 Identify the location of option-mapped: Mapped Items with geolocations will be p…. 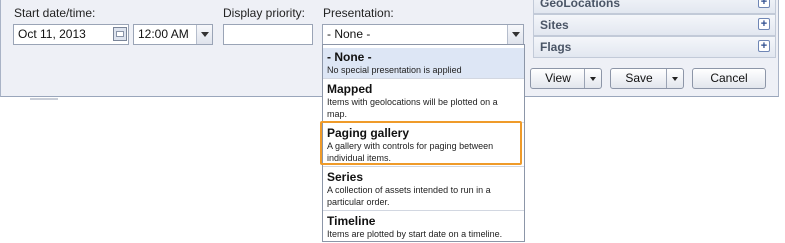
(423, 101).